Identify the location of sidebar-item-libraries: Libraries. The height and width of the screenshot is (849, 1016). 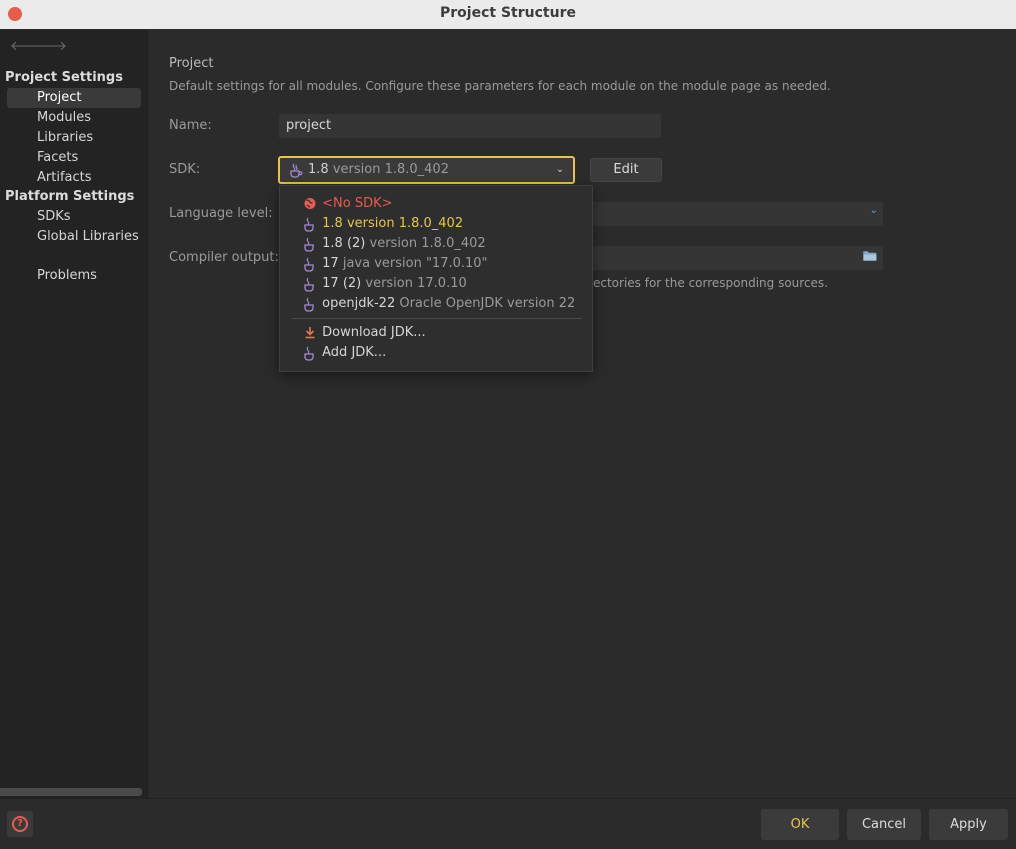
(74, 138).